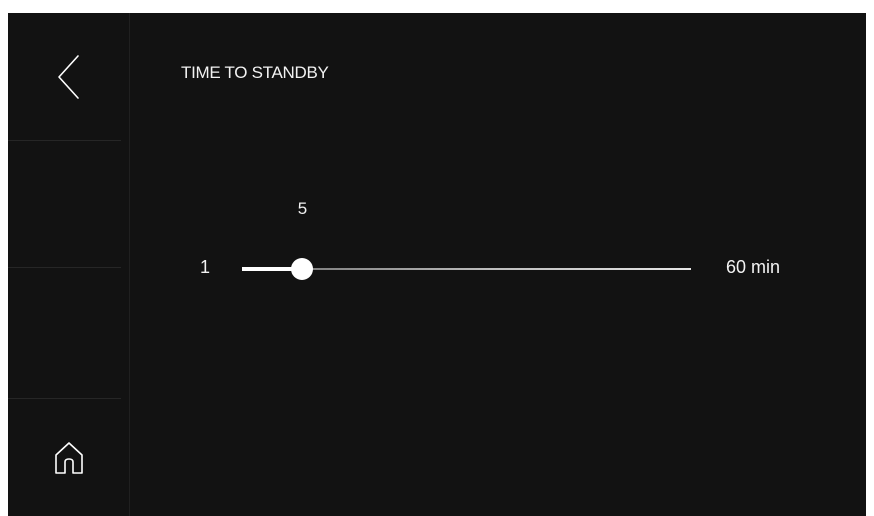 This screenshot has width=874, height=516. Describe the element at coordinates (205, 267) in the screenshot. I see `slider-min-label: 1` at that location.